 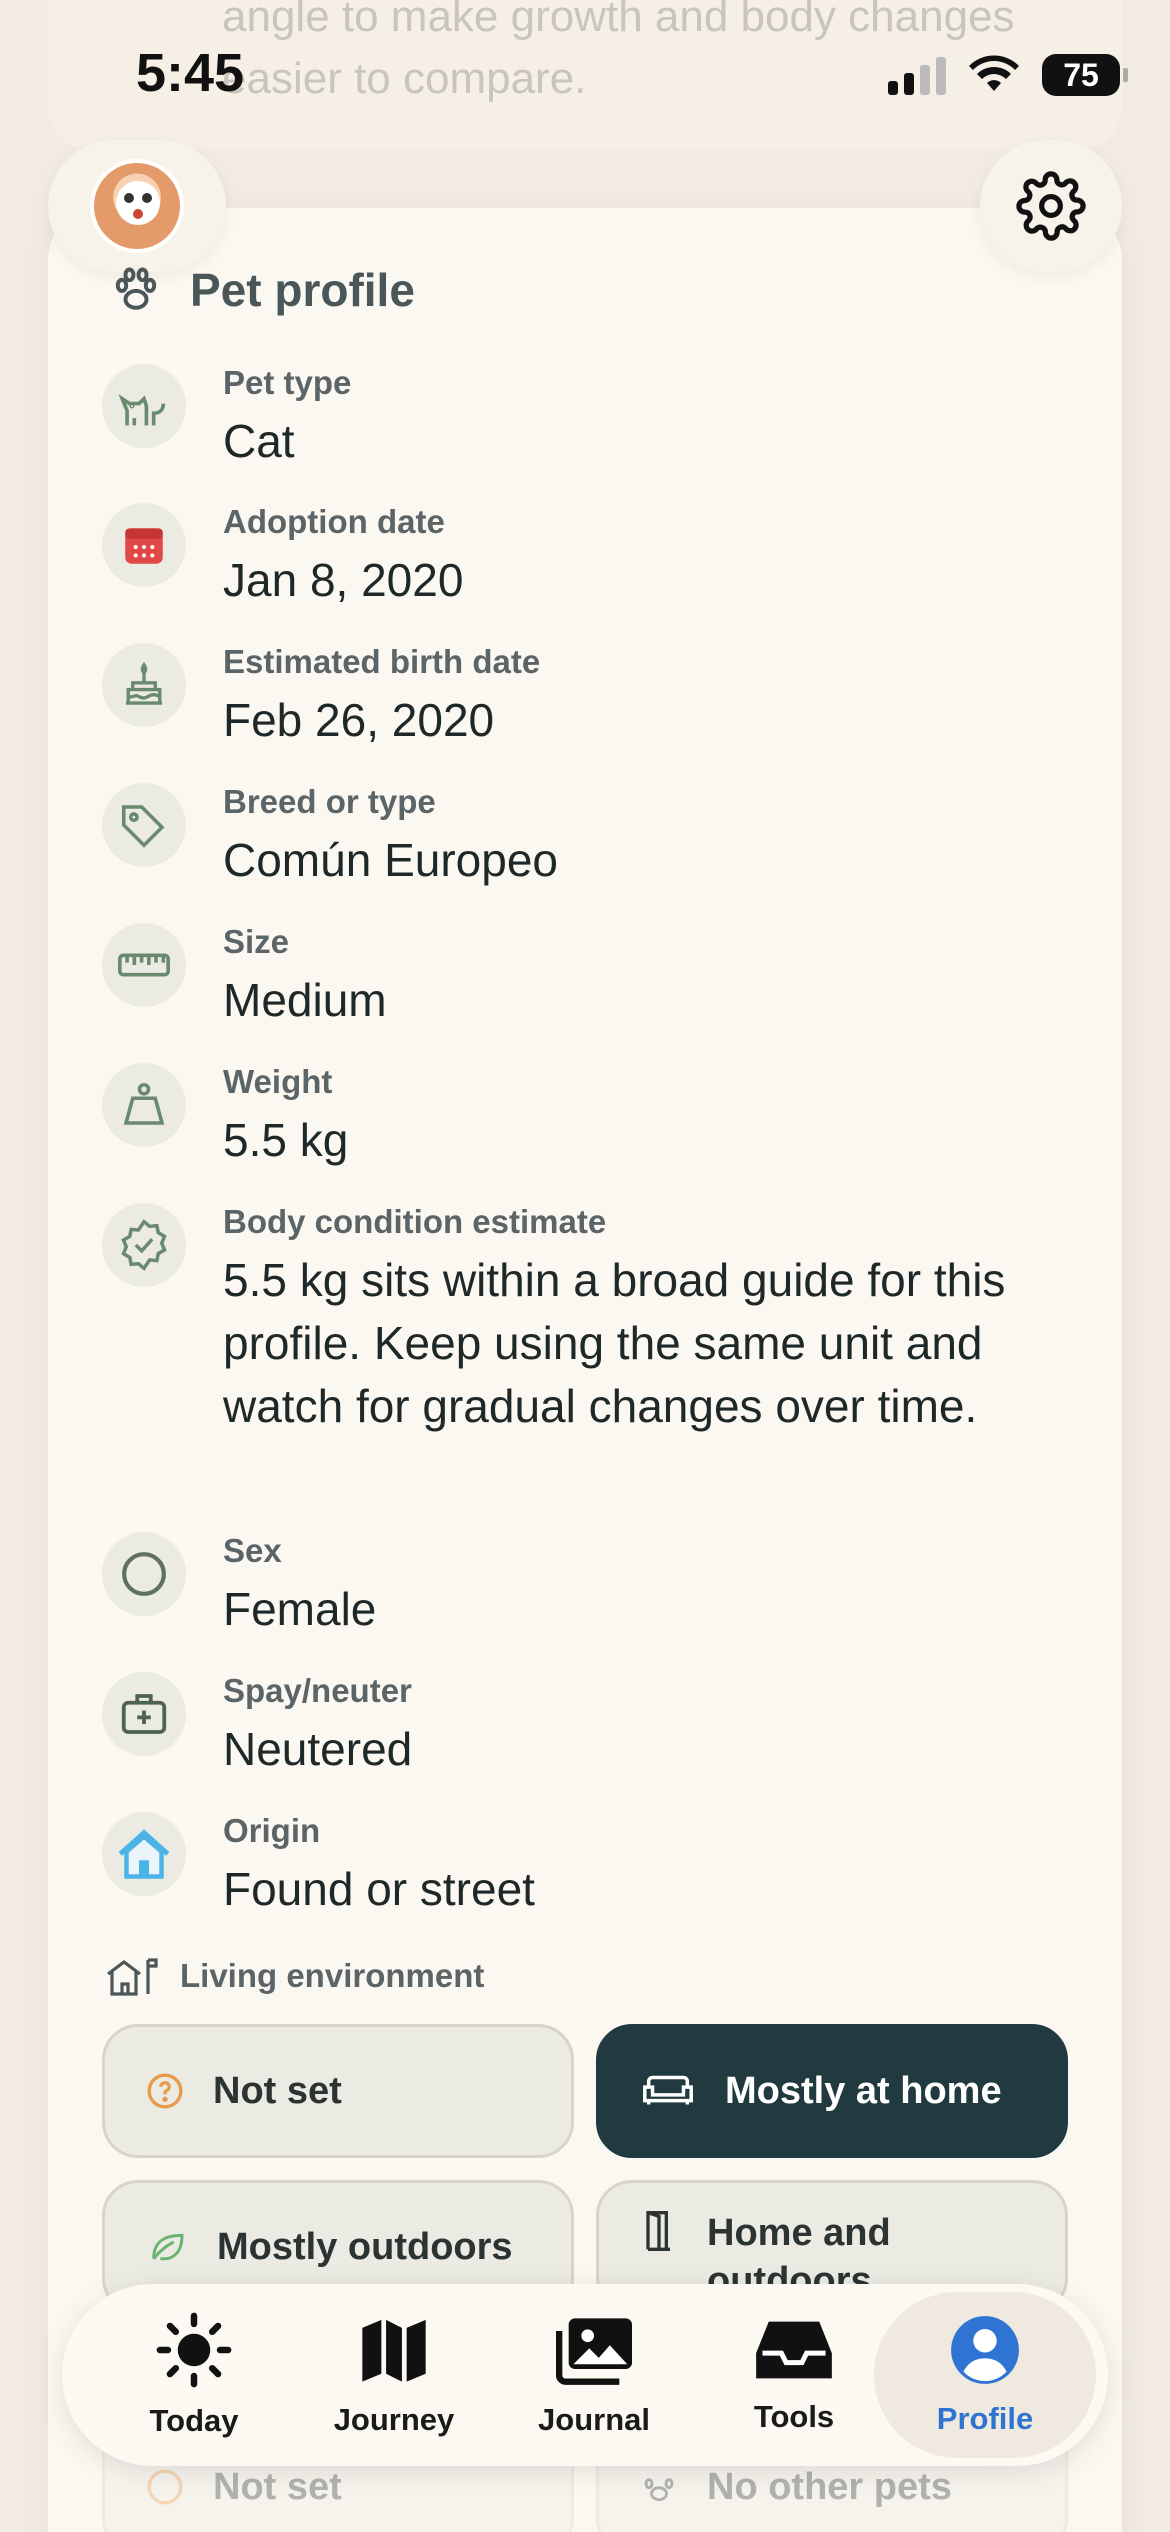 I want to click on person-icon, so click(x=985, y=2350).